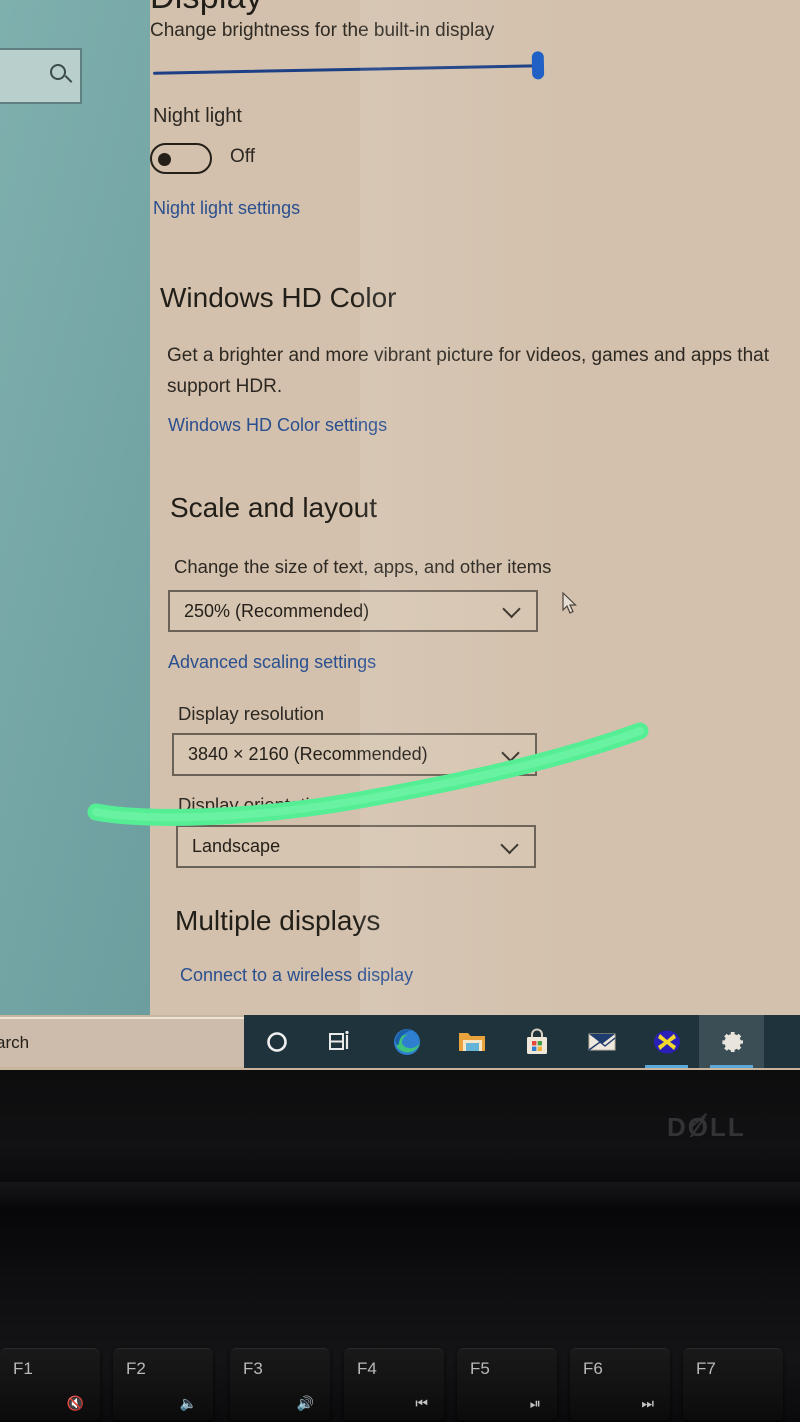 The height and width of the screenshot is (1422, 800). What do you see at coordinates (338, 1040) in the screenshot?
I see `task-view-icon` at bounding box center [338, 1040].